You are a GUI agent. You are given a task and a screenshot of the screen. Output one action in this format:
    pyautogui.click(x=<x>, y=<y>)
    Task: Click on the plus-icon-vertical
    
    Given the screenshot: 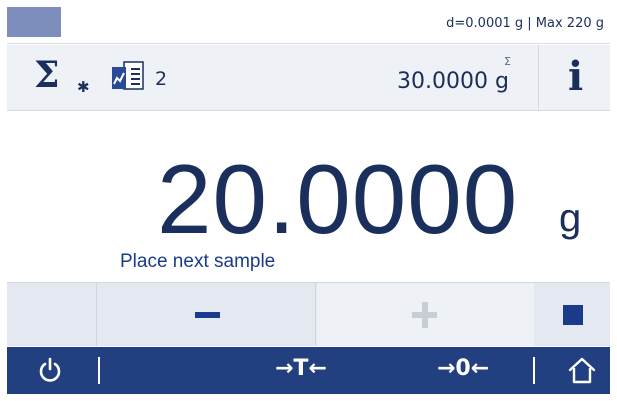 What is the action you would take?
    pyautogui.click(x=425, y=315)
    